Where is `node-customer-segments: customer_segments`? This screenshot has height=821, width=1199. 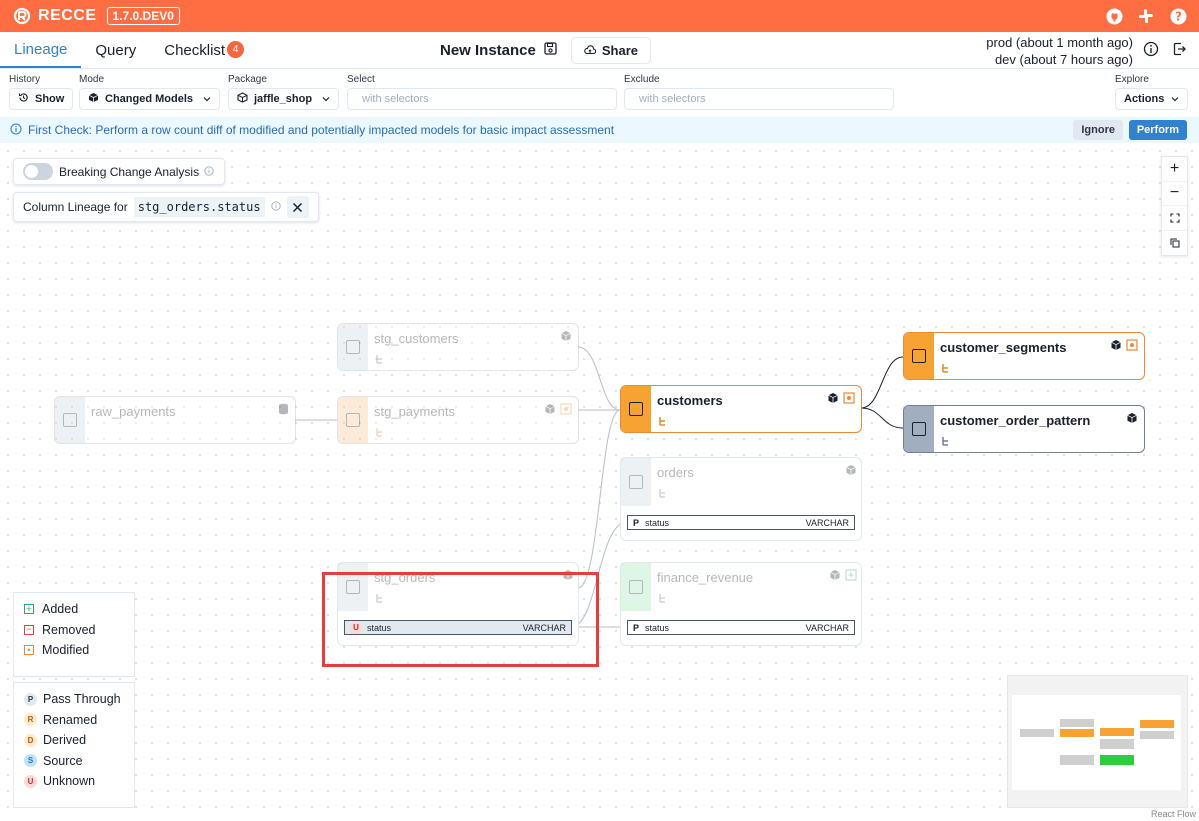 node-customer-segments: customer_segments is located at coordinates (1024, 356).